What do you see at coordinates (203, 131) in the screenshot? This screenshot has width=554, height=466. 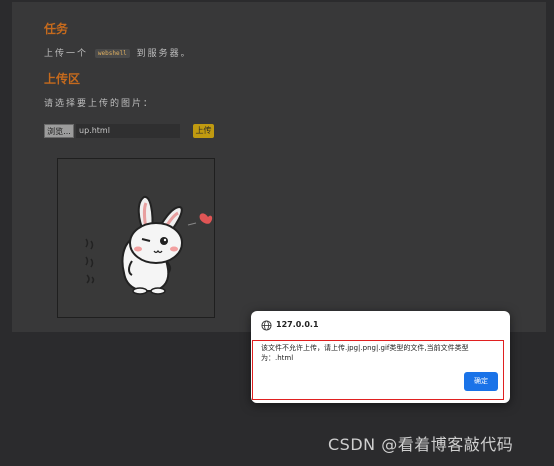 I see `upload-button: 上传` at bounding box center [203, 131].